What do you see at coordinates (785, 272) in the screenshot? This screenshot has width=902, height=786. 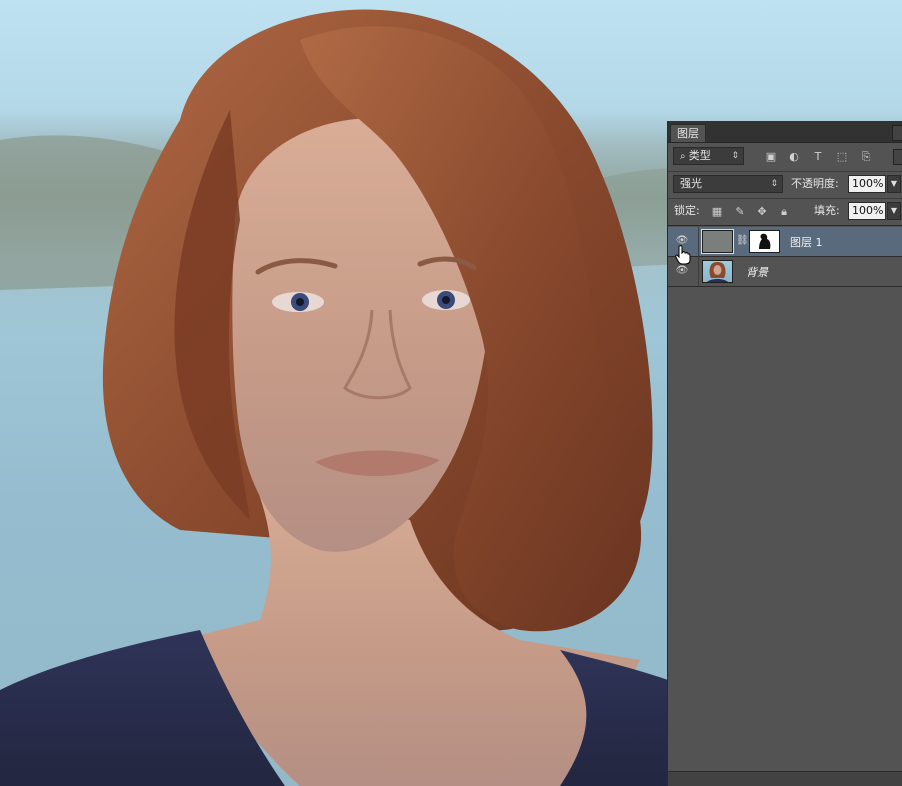 I see `layer-row-background: 👁︎ 背景` at bounding box center [785, 272].